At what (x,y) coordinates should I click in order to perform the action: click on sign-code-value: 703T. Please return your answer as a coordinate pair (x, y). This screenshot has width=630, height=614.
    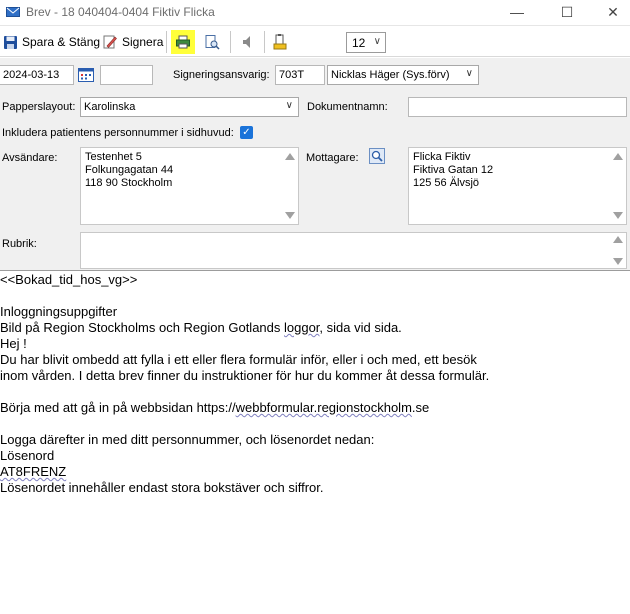
    Looking at the image, I should click on (292, 75).